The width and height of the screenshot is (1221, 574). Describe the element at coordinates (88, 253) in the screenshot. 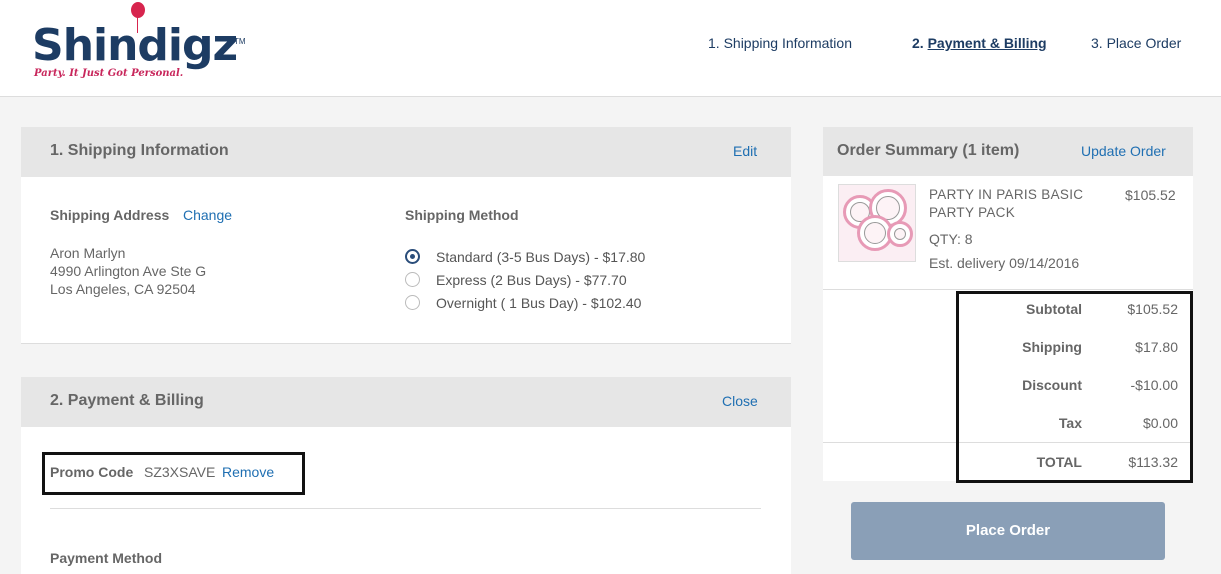

I see `address-name: Aron Marlyn` at that location.